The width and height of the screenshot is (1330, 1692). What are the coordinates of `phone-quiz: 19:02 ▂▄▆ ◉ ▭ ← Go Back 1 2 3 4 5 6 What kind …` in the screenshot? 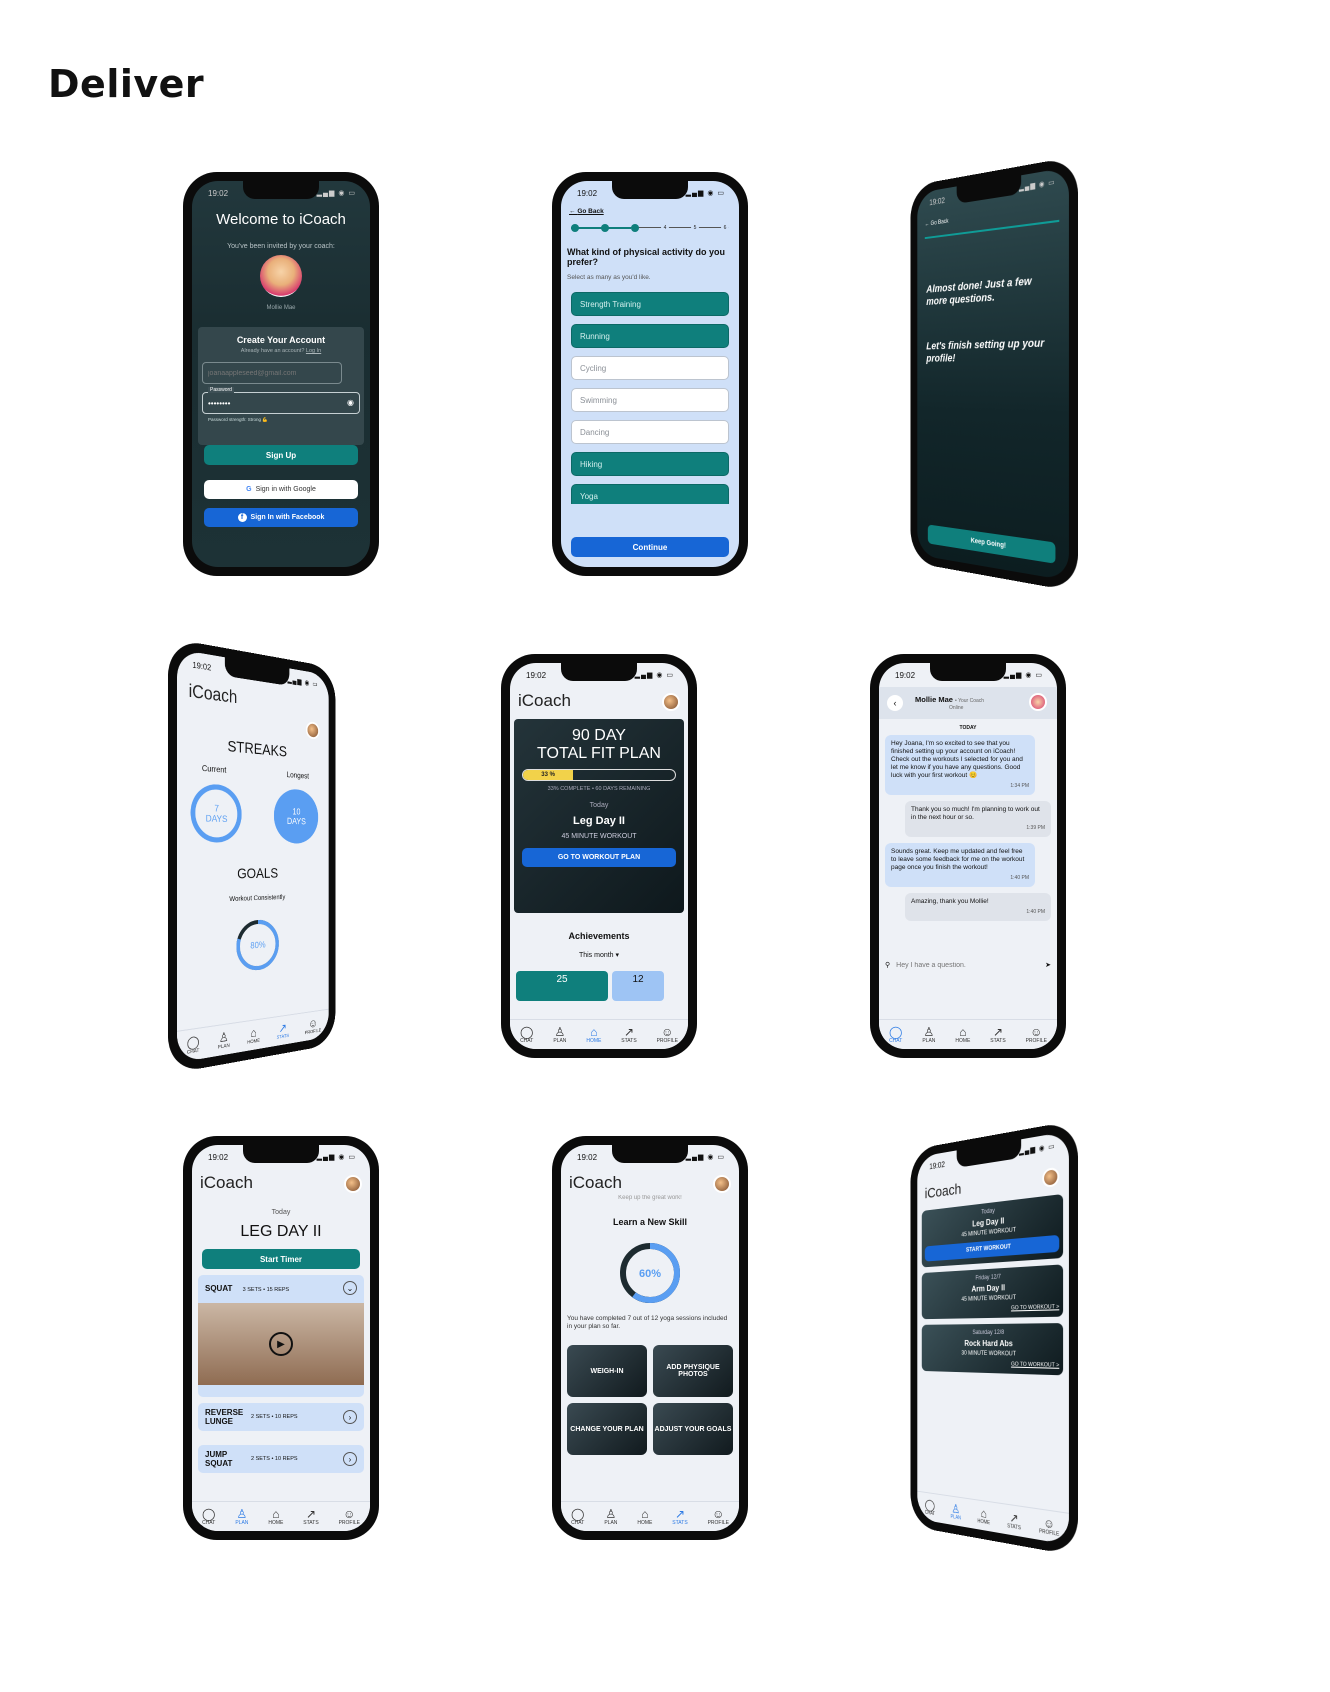 It's located at (650, 374).